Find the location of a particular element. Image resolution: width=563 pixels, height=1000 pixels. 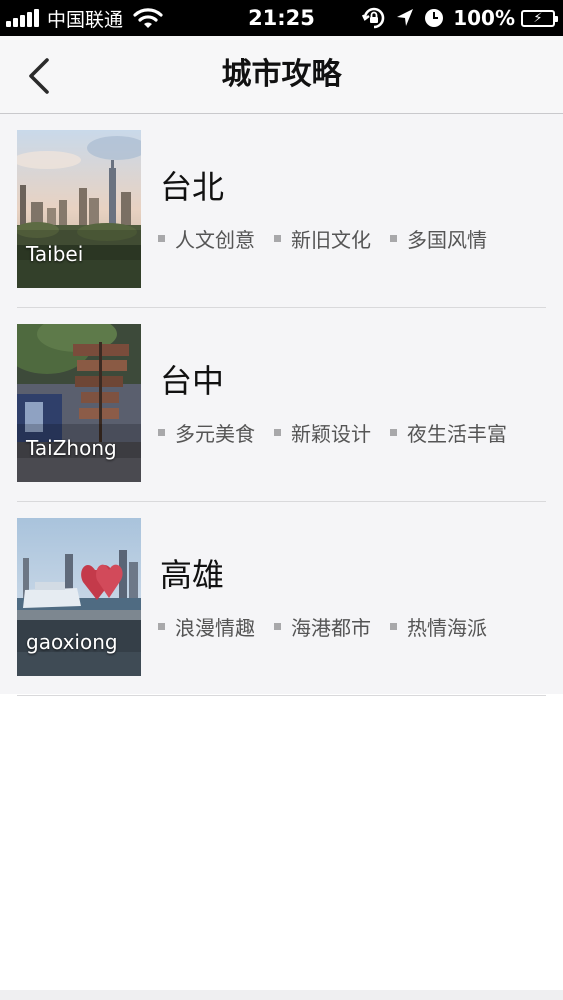

city-thumbnail-label: Taibei is located at coordinates (55, 254).